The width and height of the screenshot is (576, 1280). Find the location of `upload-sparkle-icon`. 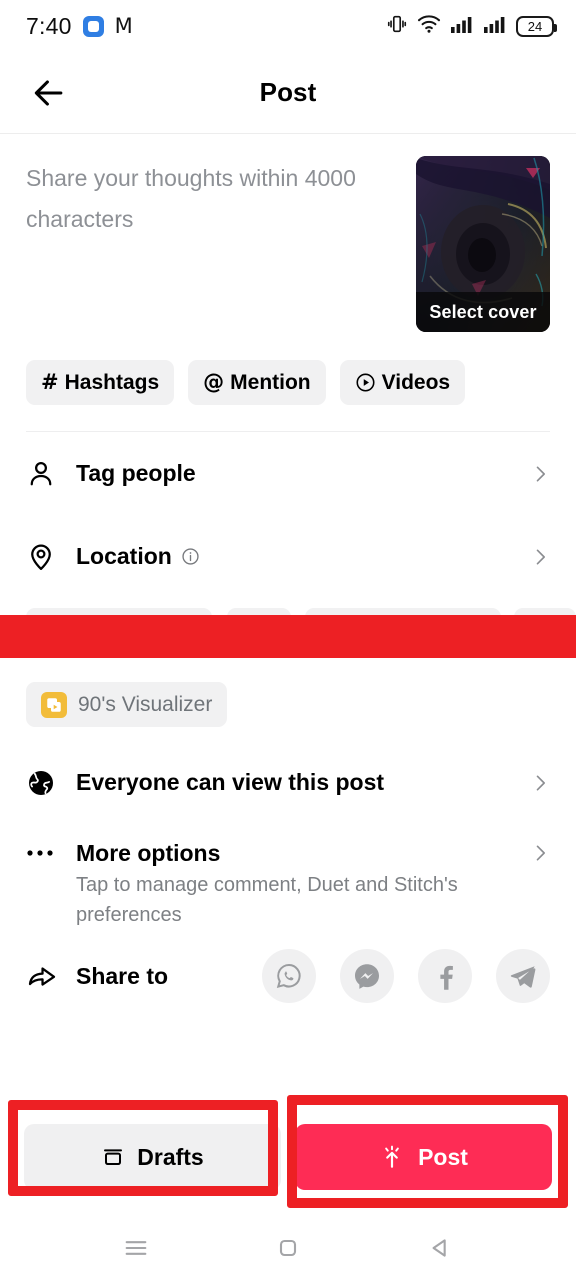

upload-sparkle-icon is located at coordinates (392, 1157).